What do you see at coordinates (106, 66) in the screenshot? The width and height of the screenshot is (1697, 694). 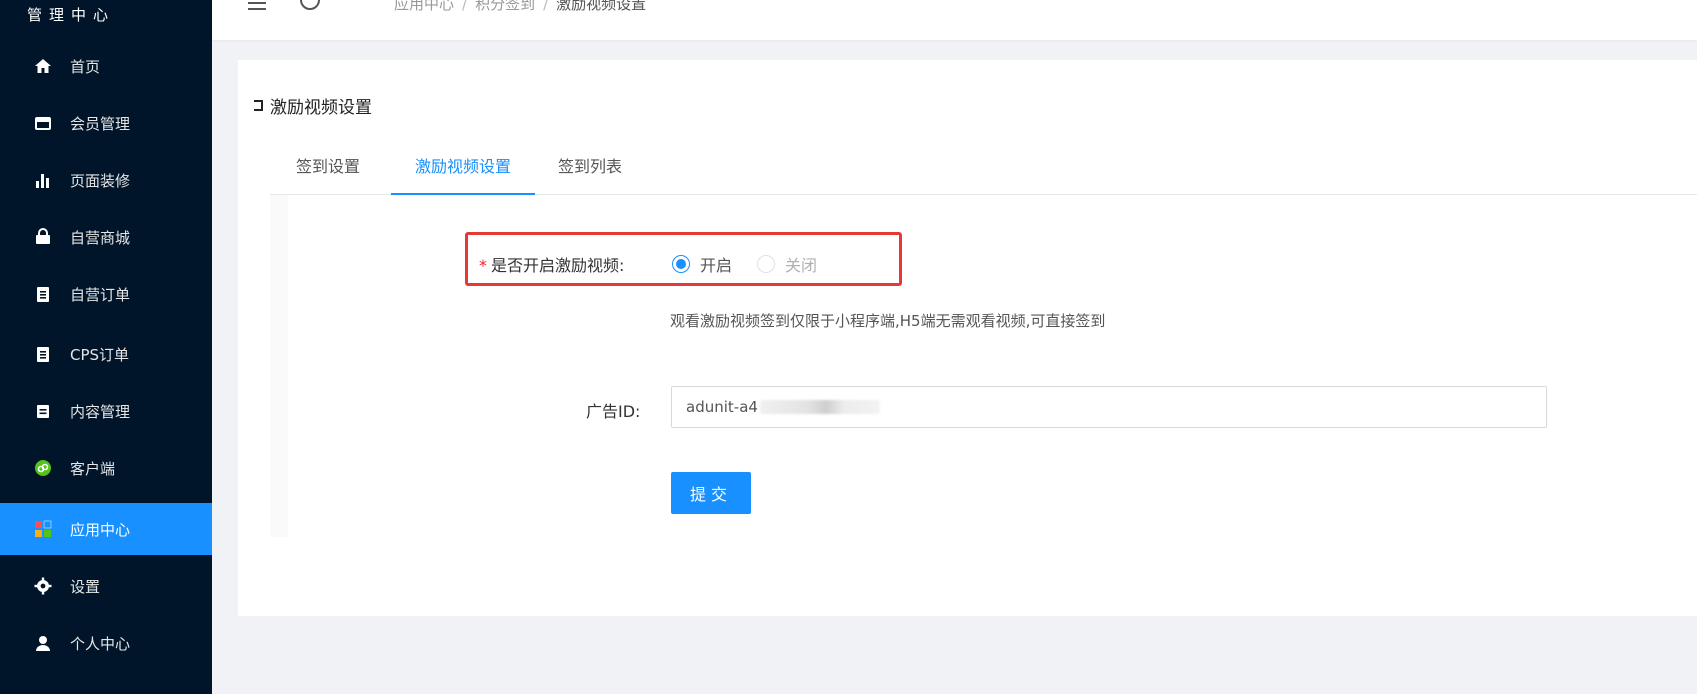 I see `sidebar-item-home: 首页` at bounding box center [106, 66].